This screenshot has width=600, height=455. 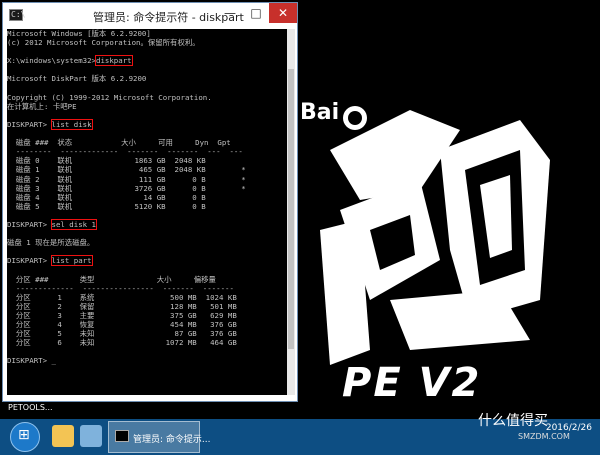 I want to click on highlighted-command: list part, so click(x=71, y=261).